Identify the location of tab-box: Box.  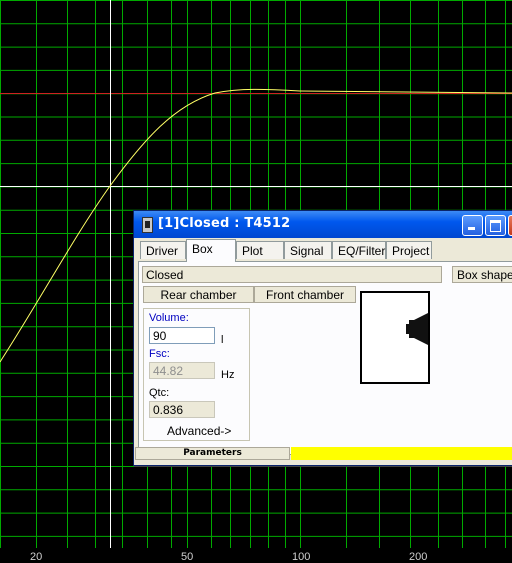
(211, 250).